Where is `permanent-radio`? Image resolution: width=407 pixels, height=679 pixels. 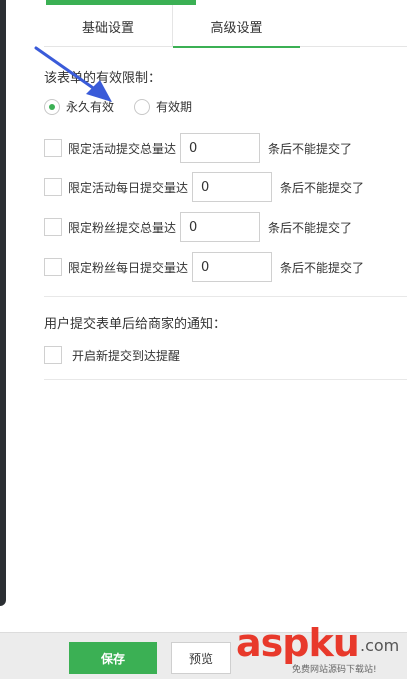 permanent-radio is located at coordinates (52, 106).